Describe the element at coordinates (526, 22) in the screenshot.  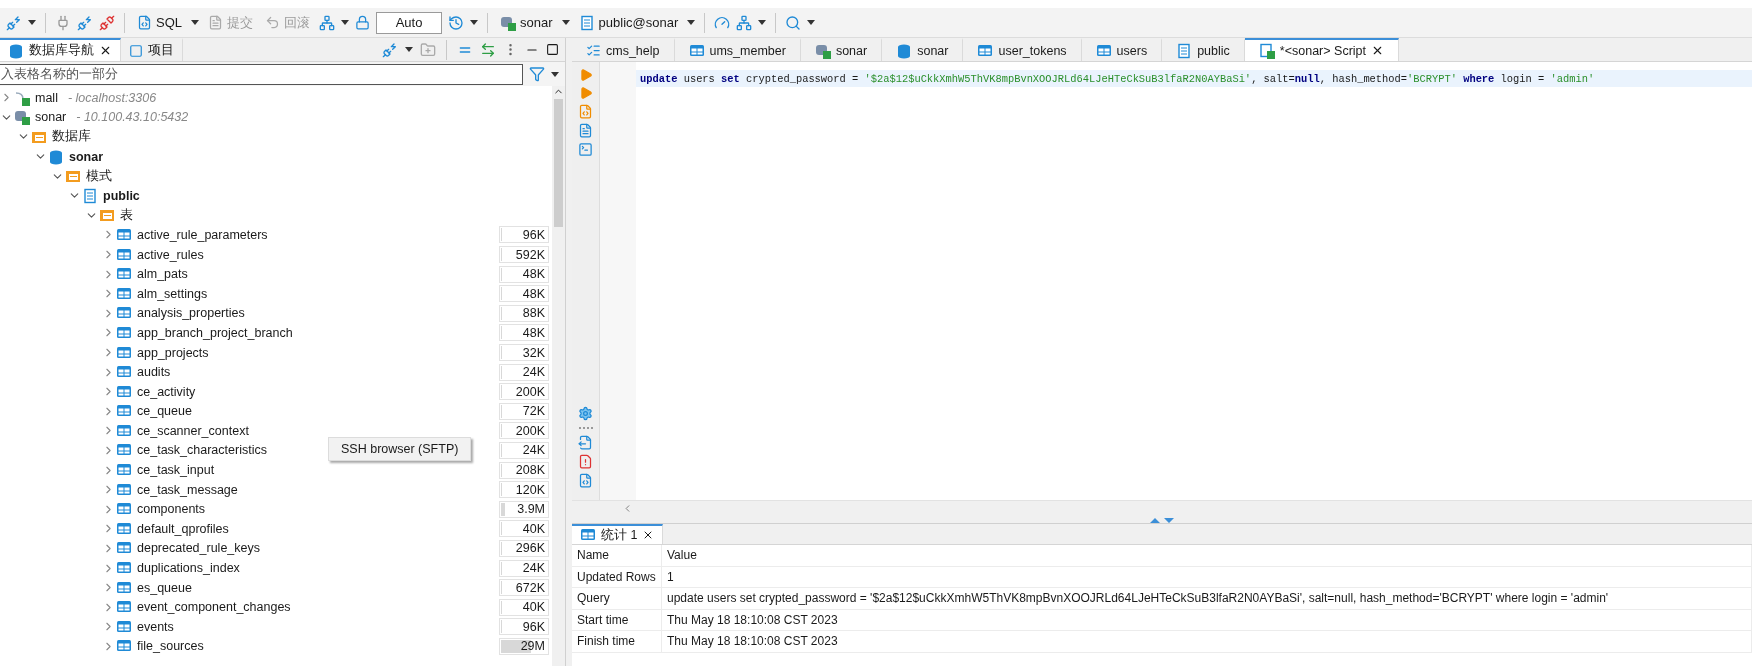
I see `datasource-selector: sonar` at that location.